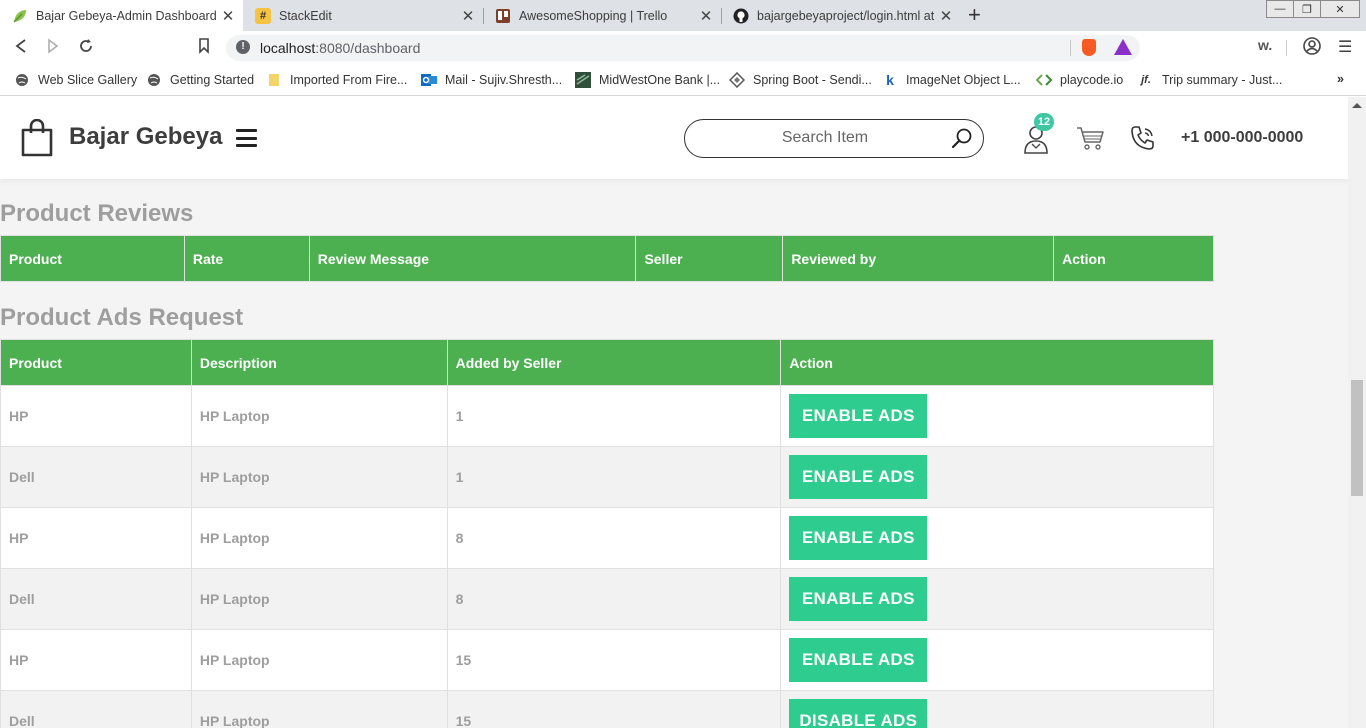 This screenshot has height=728, width=1366. I want to click on tab-trello: AwesomeShopping | Trello ✕, so click(602, 15).